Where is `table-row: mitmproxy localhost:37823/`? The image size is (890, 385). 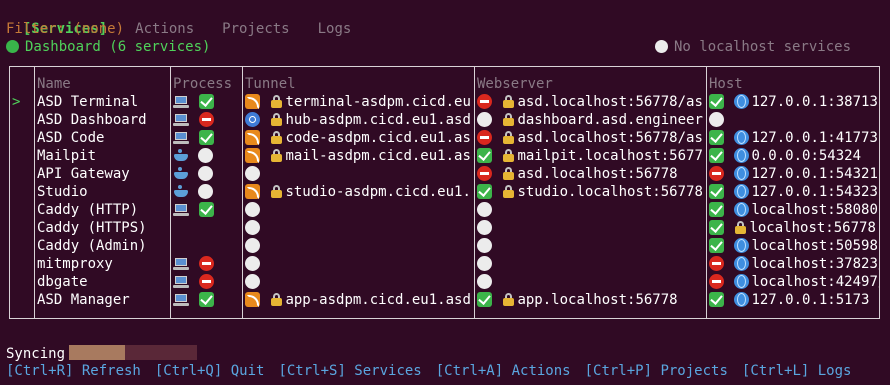
table-row: mitmproxy localhost:37823/ is located at coordinates (444, 264).